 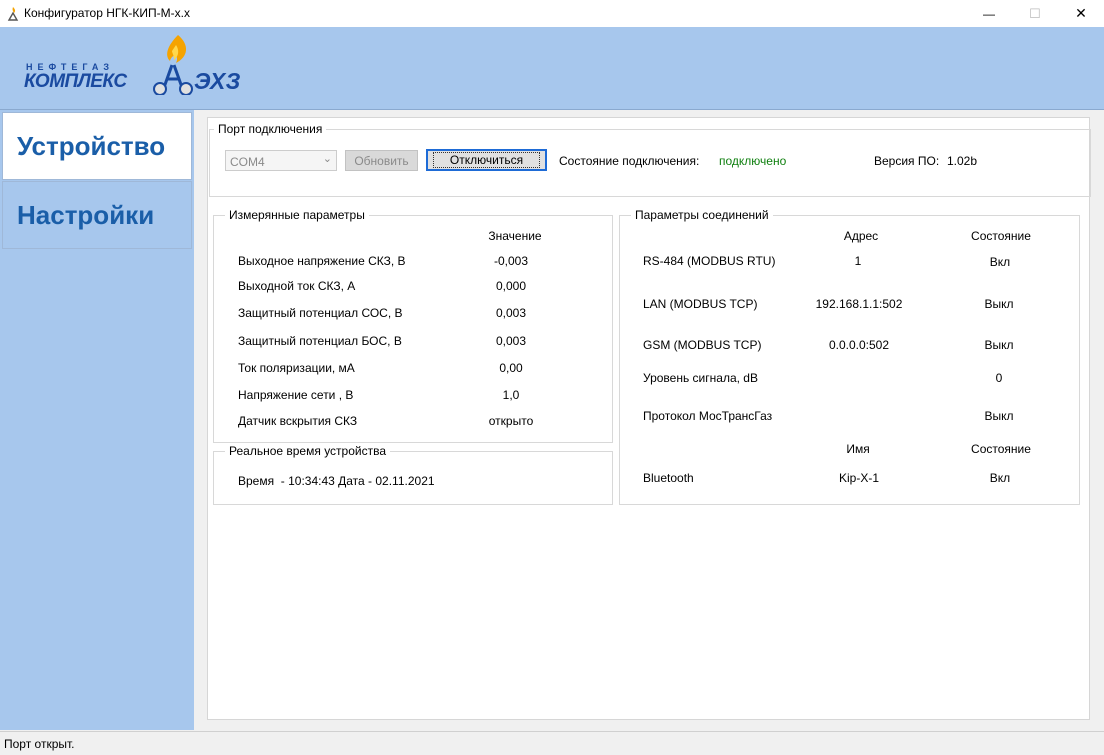 What do you see at coordinates (281, 160) in the screenshot?
I see `port-select: COM4 ⌄` at bounding box center [281, 160].